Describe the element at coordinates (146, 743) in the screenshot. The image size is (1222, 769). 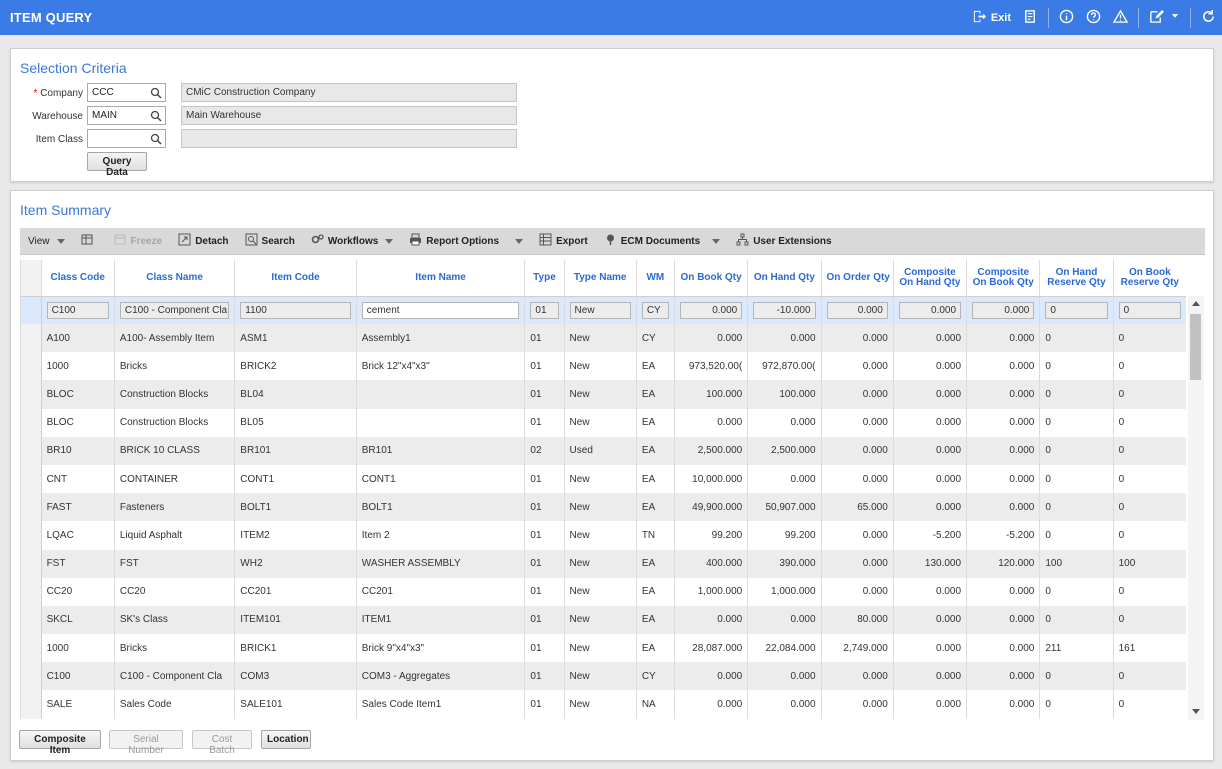
I see `serial-number-button: Serial Number` at that location.